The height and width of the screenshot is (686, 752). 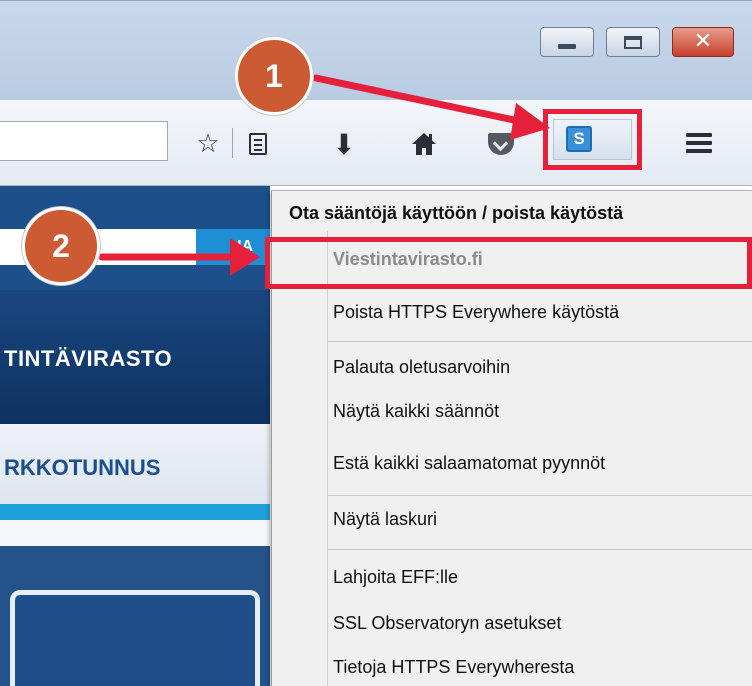 I want to click on callout-badge-1: 1, so click(x=274, y=76).